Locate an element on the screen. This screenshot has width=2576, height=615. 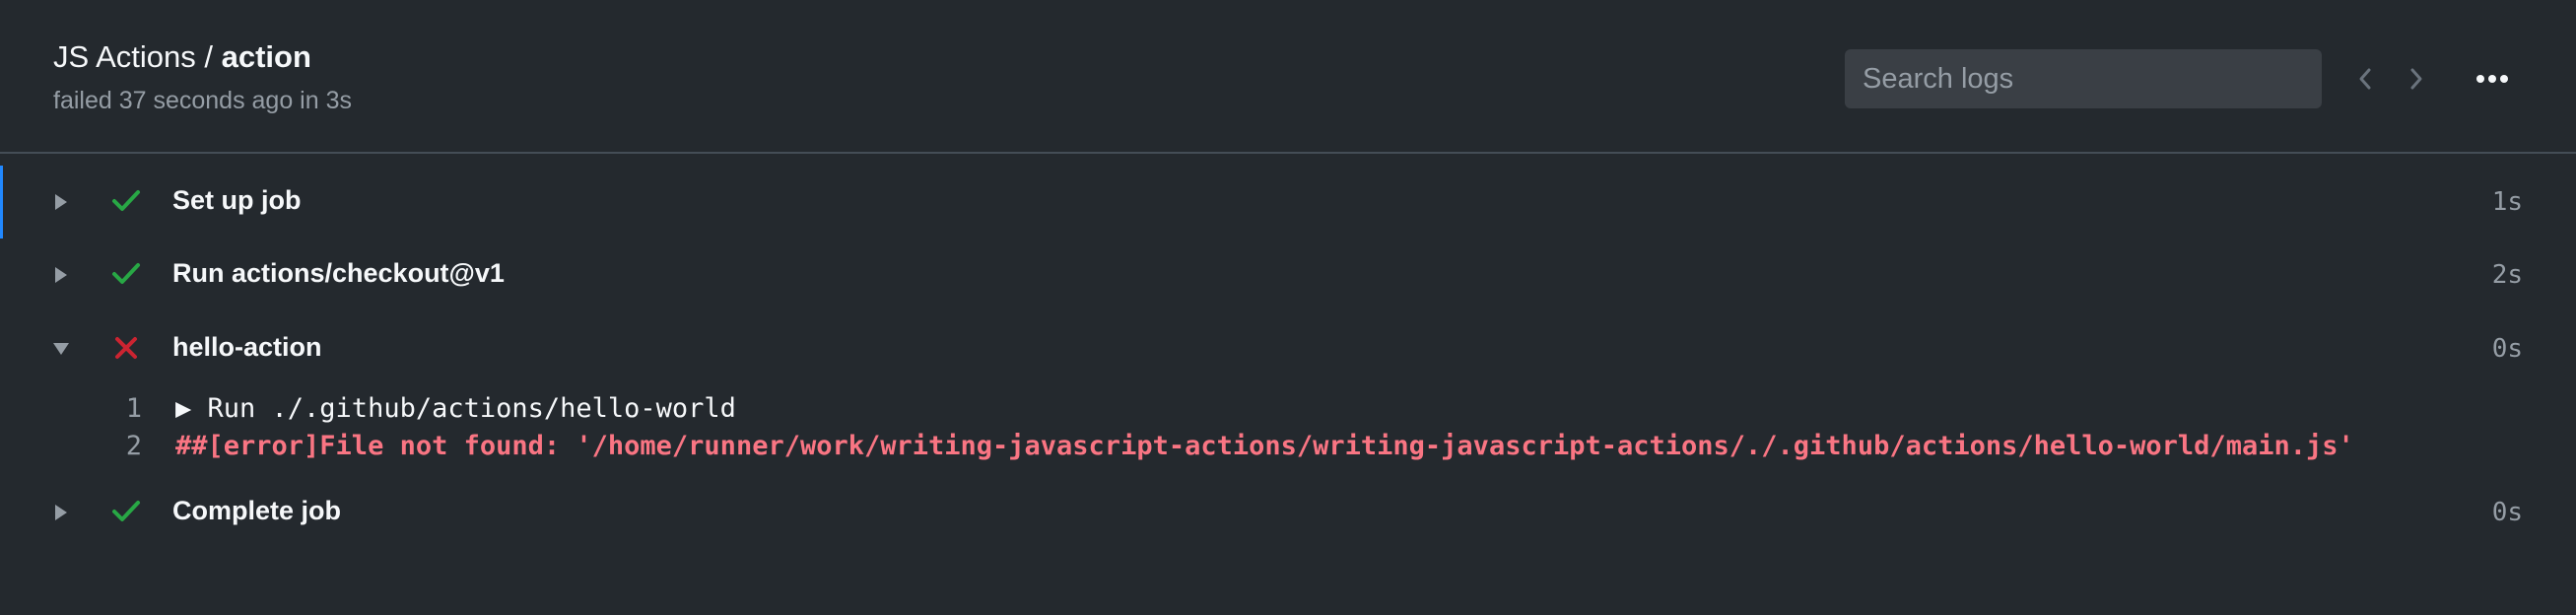
line-number: 2 is located at coordinates (120, 446).